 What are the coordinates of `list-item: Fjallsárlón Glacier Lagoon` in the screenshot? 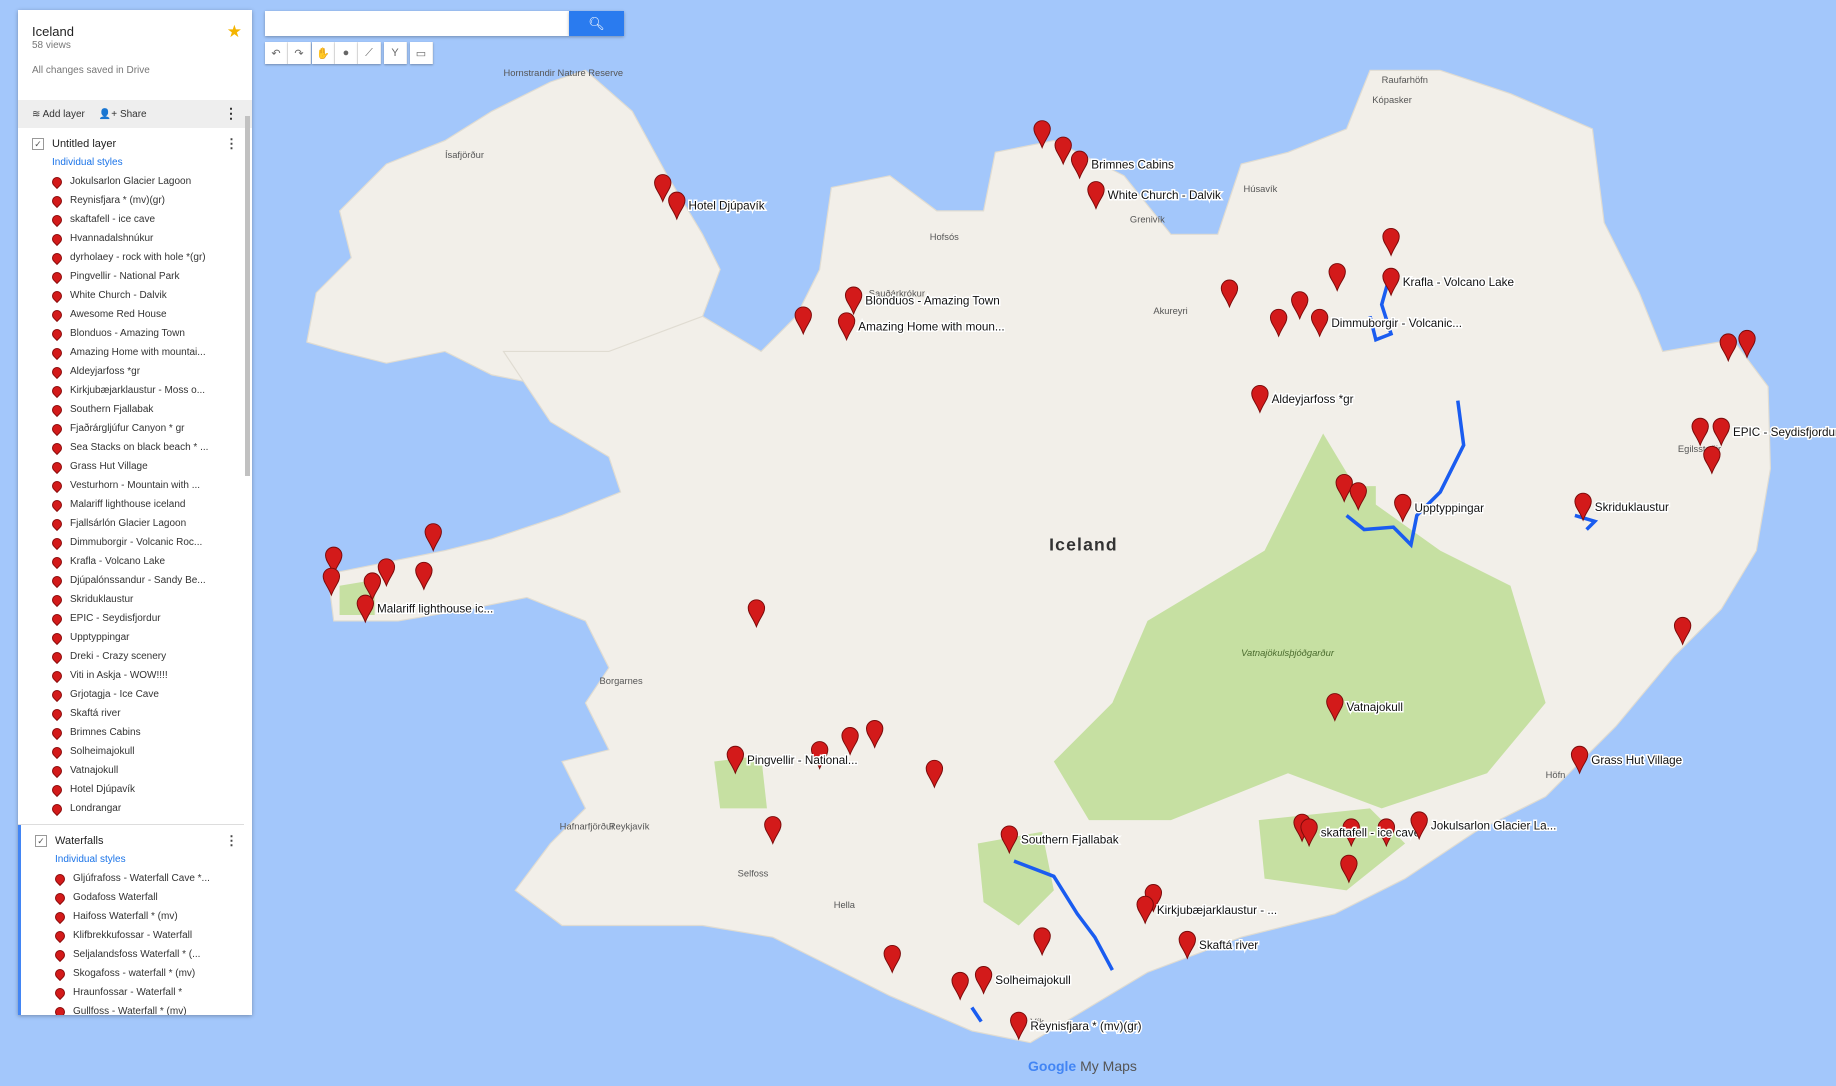 It's located at (135, 523).